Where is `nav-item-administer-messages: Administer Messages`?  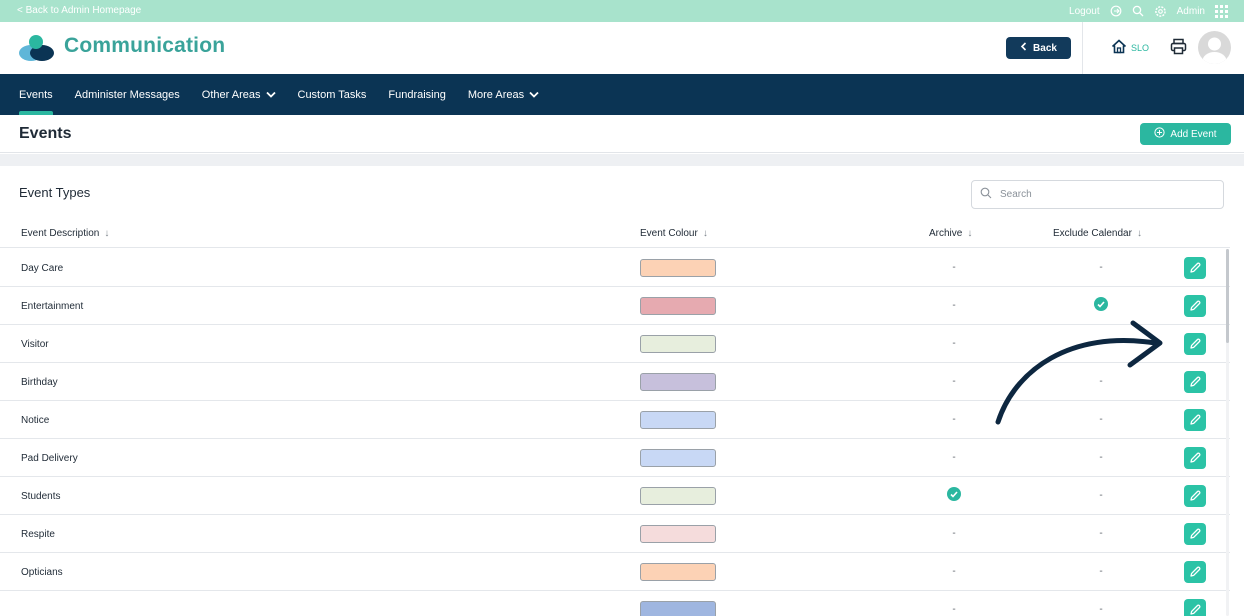 nav-item-administer-messages: Administer Messages is located at coordinates (127, 94).